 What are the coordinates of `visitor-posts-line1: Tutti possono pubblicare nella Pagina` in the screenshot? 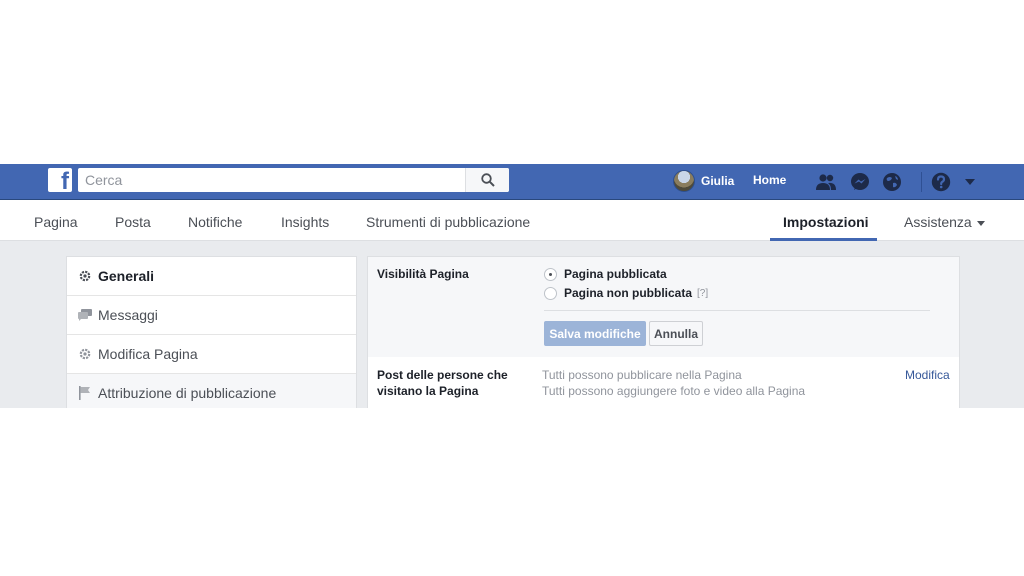 It's located at (642, 375).